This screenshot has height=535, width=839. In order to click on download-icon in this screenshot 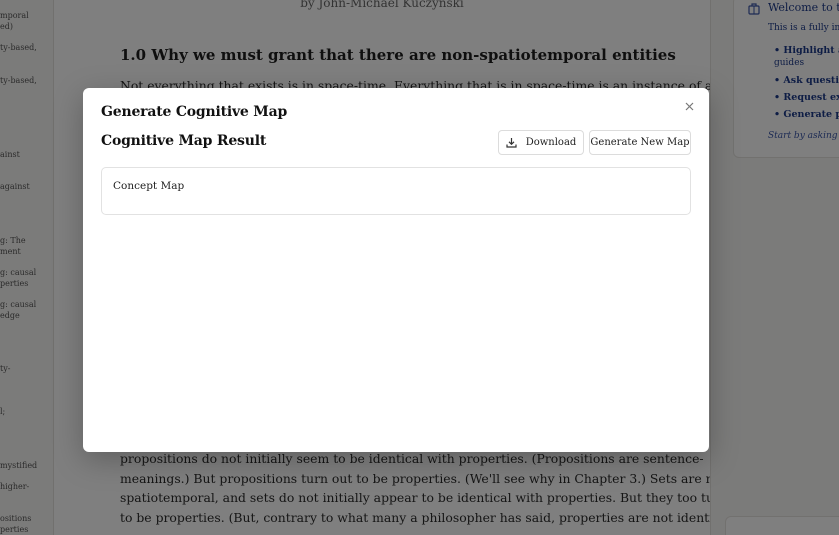, I will do `click(511, 143)`.